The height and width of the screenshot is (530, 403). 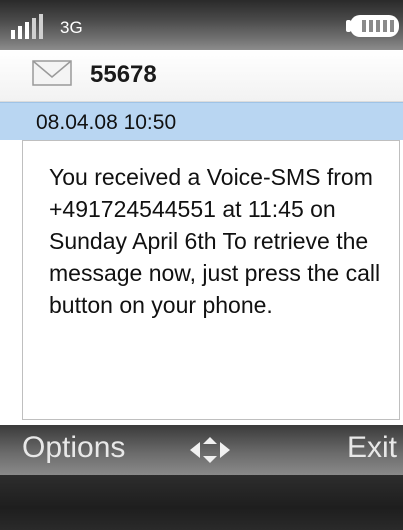 What do you see at coordinates (123, 74) in the screenshot?
I see `sender-number: 55678` at bounding box center [123, 74].